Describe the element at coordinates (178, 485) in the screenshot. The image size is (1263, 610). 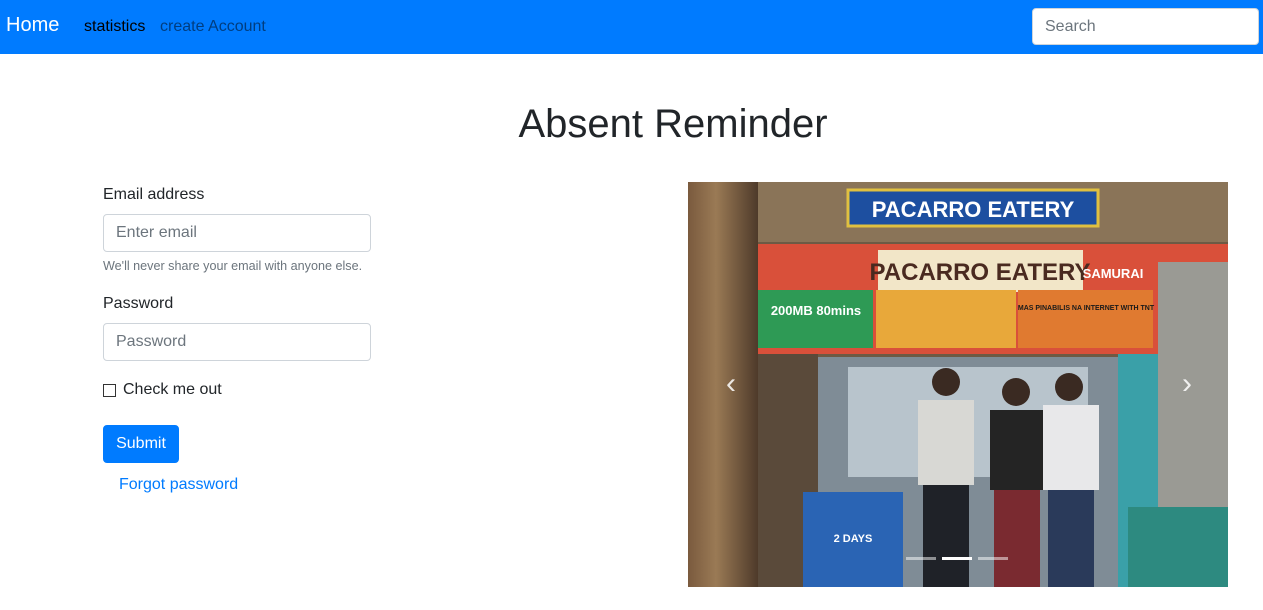
I see `forgot-password-link: Forgot password` at that location.